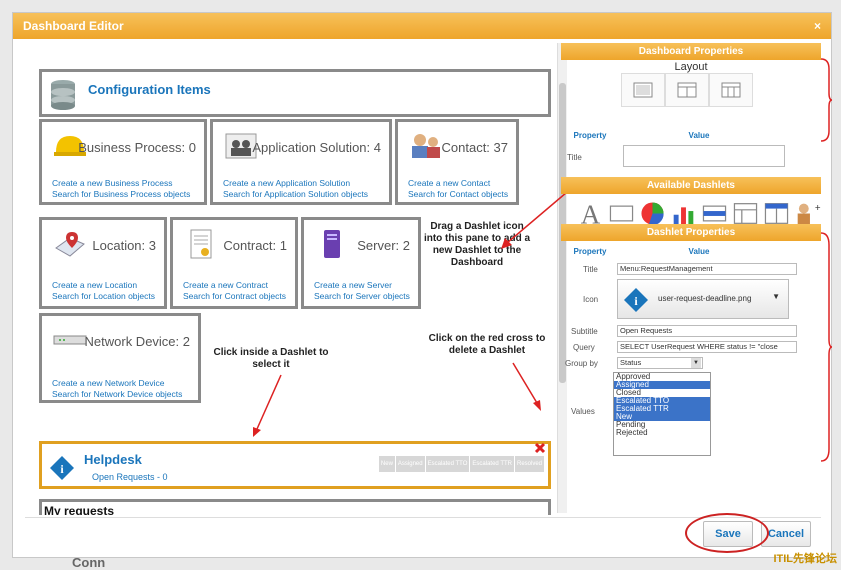  I want to click on card-name: Contract: 1, so click(255, 245).